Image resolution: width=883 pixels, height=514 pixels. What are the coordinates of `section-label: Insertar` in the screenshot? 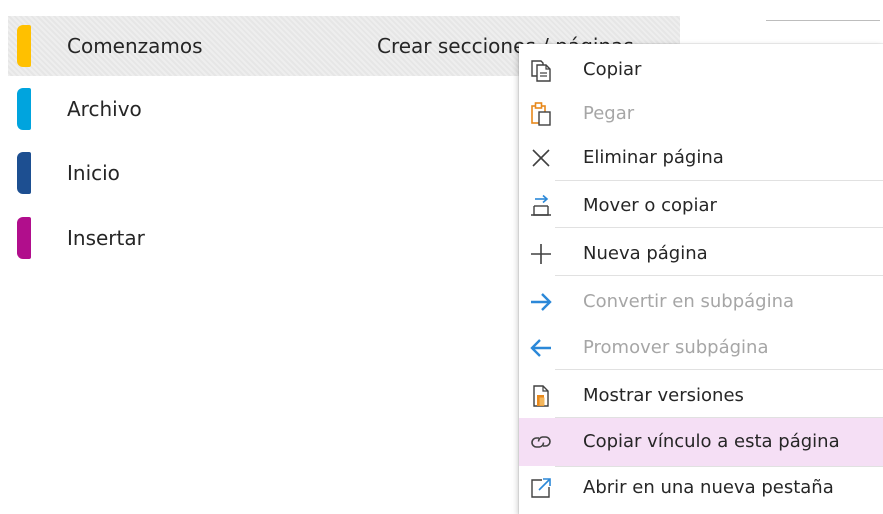 It's located at (106, 238).